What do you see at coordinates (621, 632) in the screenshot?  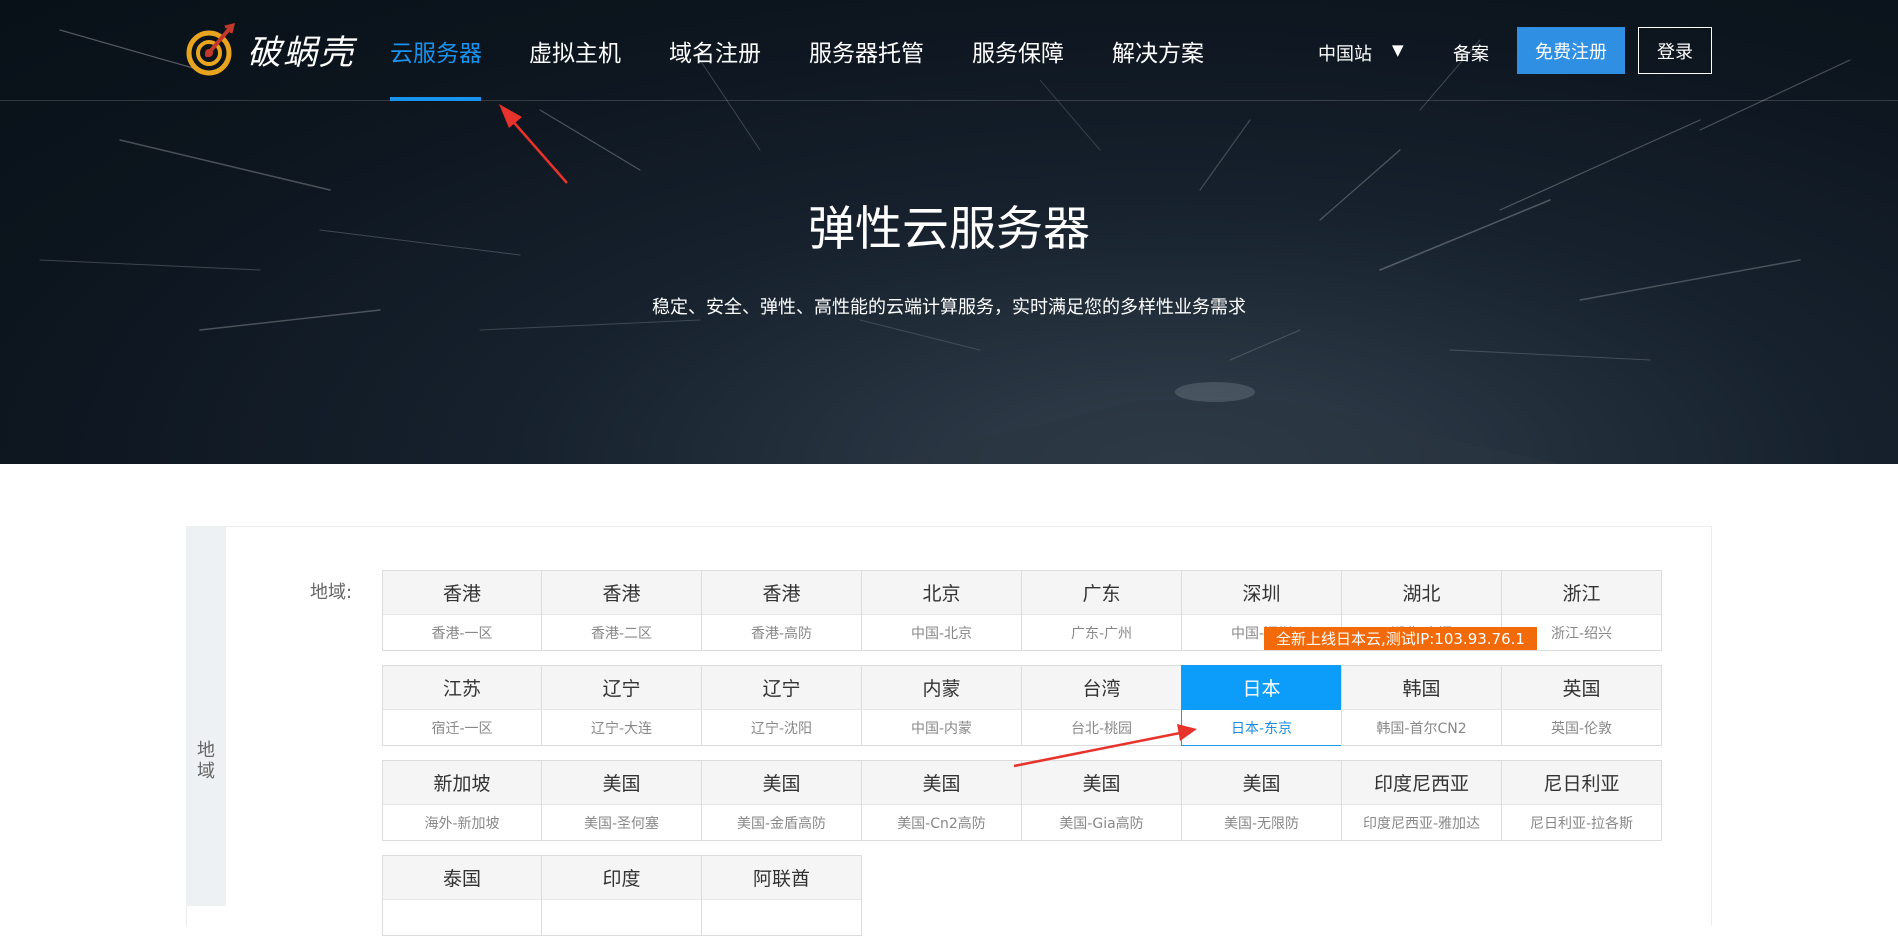 I see `region-zone: 香港-二区` at bounding box center [621, 632].